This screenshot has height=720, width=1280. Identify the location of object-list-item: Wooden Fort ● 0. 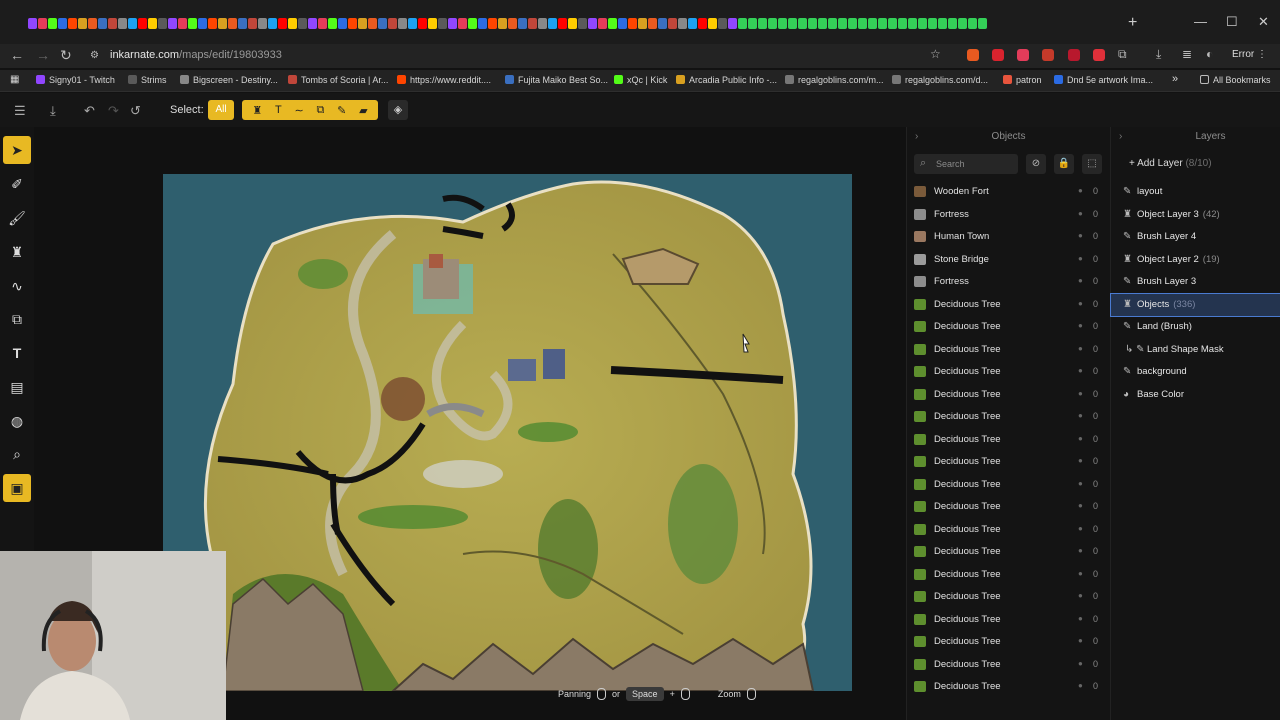
(1009, 192).